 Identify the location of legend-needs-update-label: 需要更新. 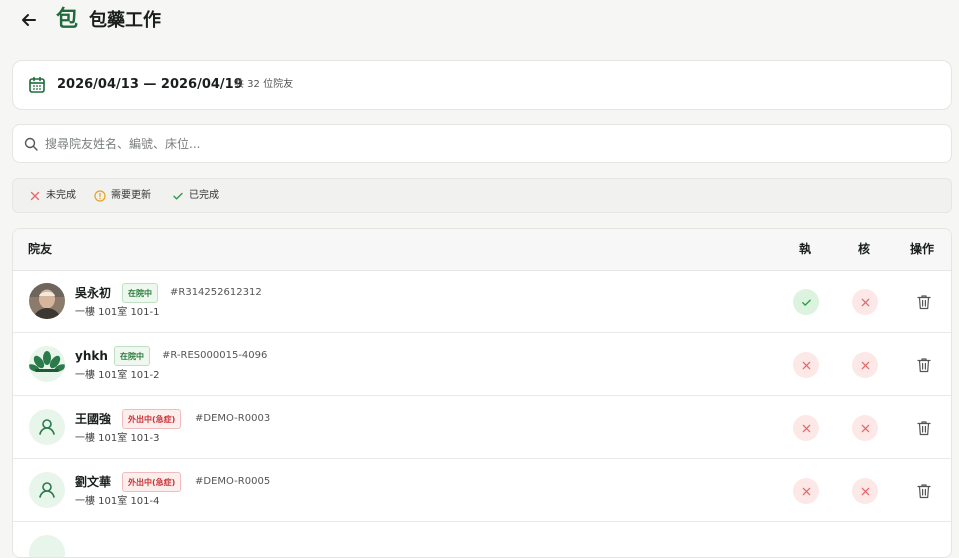
(131, 195).